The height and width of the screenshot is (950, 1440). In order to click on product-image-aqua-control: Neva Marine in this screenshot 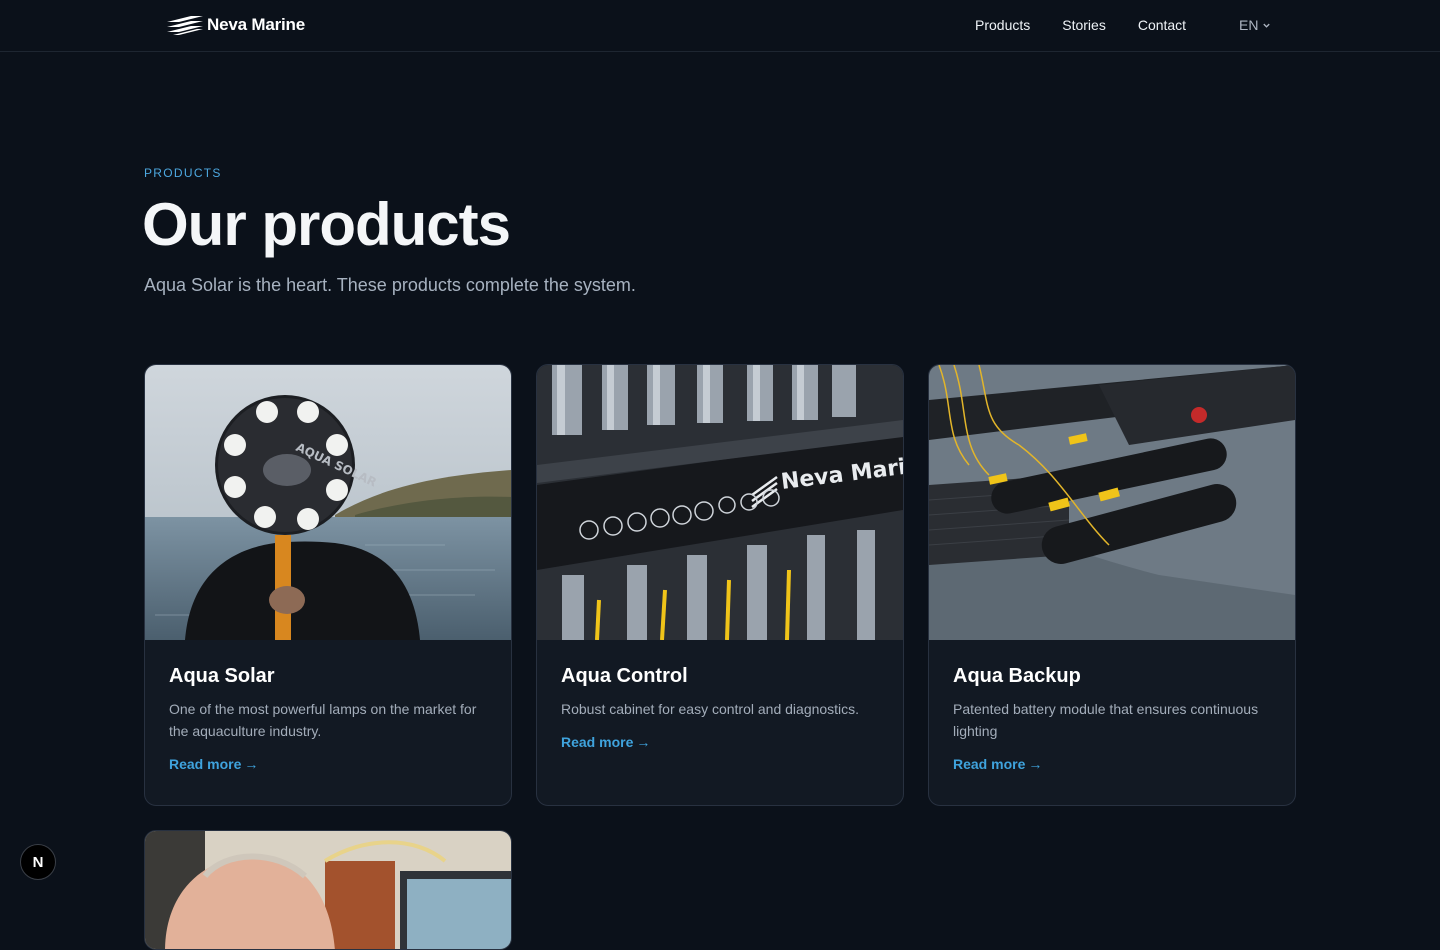, I will do `click(720, 502)`.